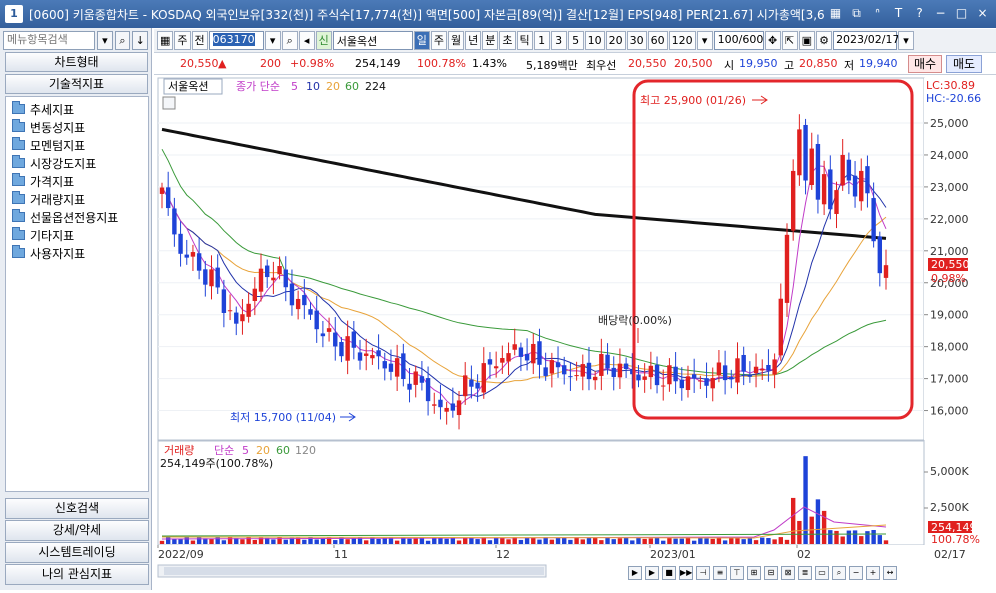  What do you see at coordinates (558, 40) in the screenshot?
I see `interval-3: 3` at bounding box center [558, 40].